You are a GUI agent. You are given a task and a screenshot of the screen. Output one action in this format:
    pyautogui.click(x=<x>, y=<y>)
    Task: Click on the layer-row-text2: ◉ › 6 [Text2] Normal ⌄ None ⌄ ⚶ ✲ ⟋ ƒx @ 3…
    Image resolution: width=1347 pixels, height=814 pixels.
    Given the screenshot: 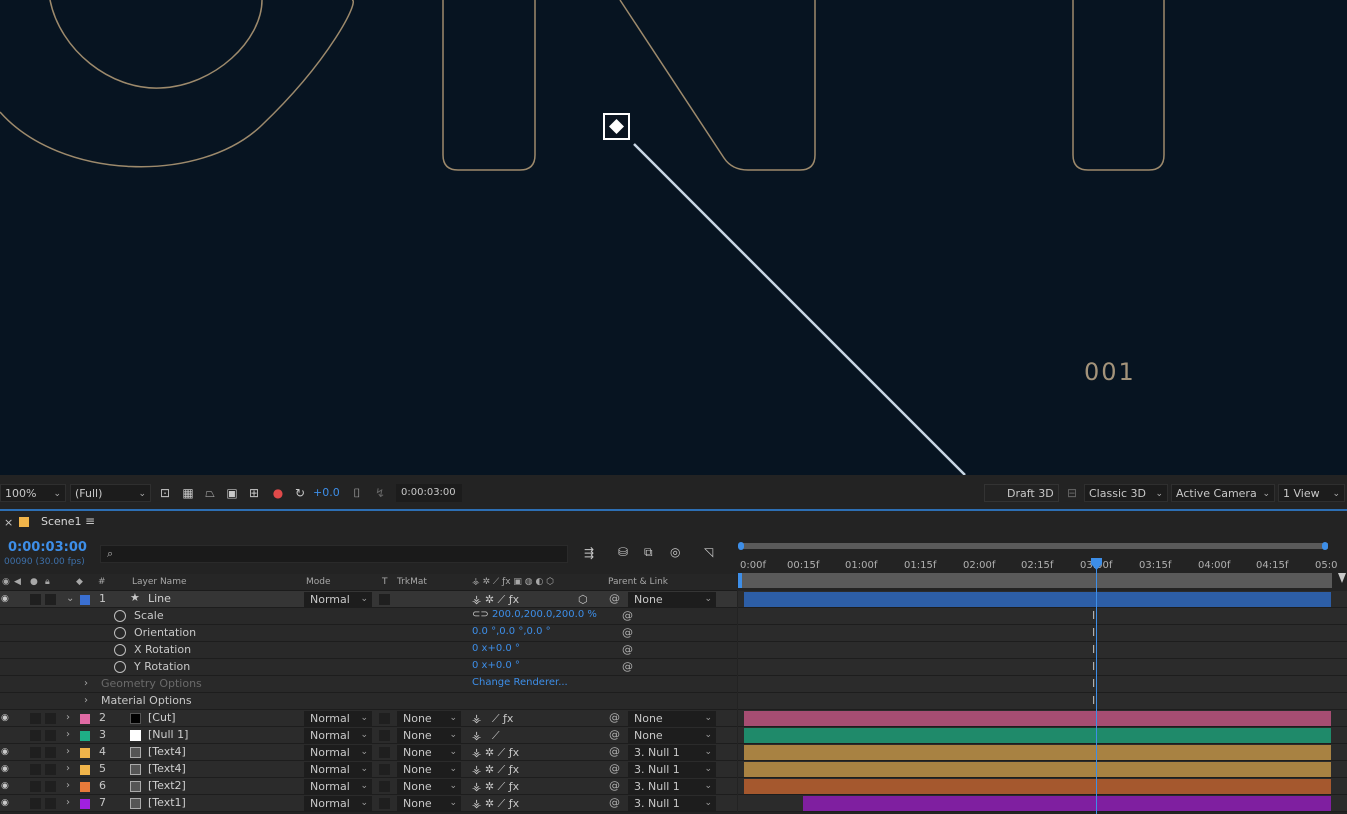 What is the action you would take?
    pyautogui.click(x=368, y=786)
    